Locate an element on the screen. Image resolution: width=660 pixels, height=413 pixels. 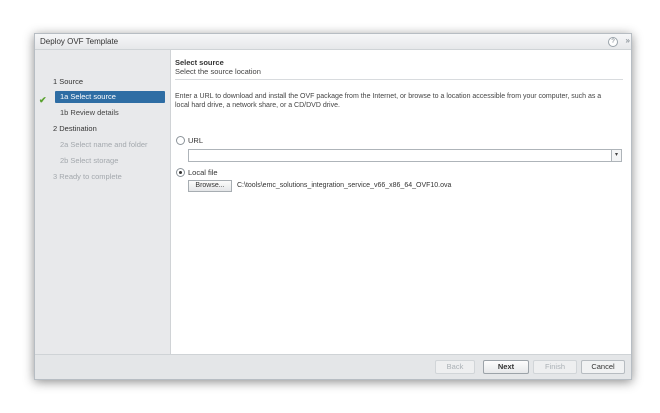
back-button: Back is located at coordinates (455, 367).